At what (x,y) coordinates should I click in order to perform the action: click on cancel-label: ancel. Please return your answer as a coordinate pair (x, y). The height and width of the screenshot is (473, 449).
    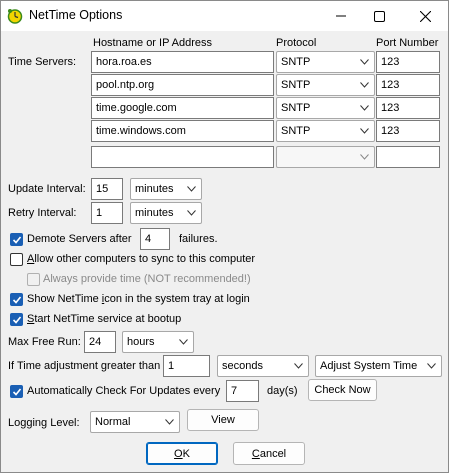
    Looking at the image, I should click on (273, 453).